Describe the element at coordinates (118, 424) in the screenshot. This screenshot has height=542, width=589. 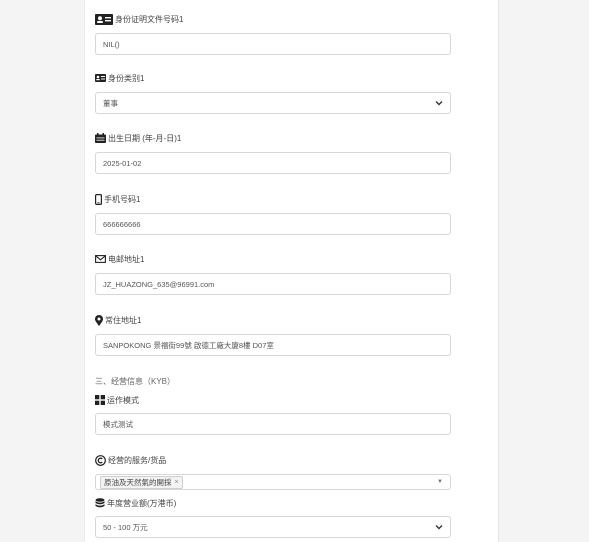
I see `operation-mode-value: 模式测试` at that location.